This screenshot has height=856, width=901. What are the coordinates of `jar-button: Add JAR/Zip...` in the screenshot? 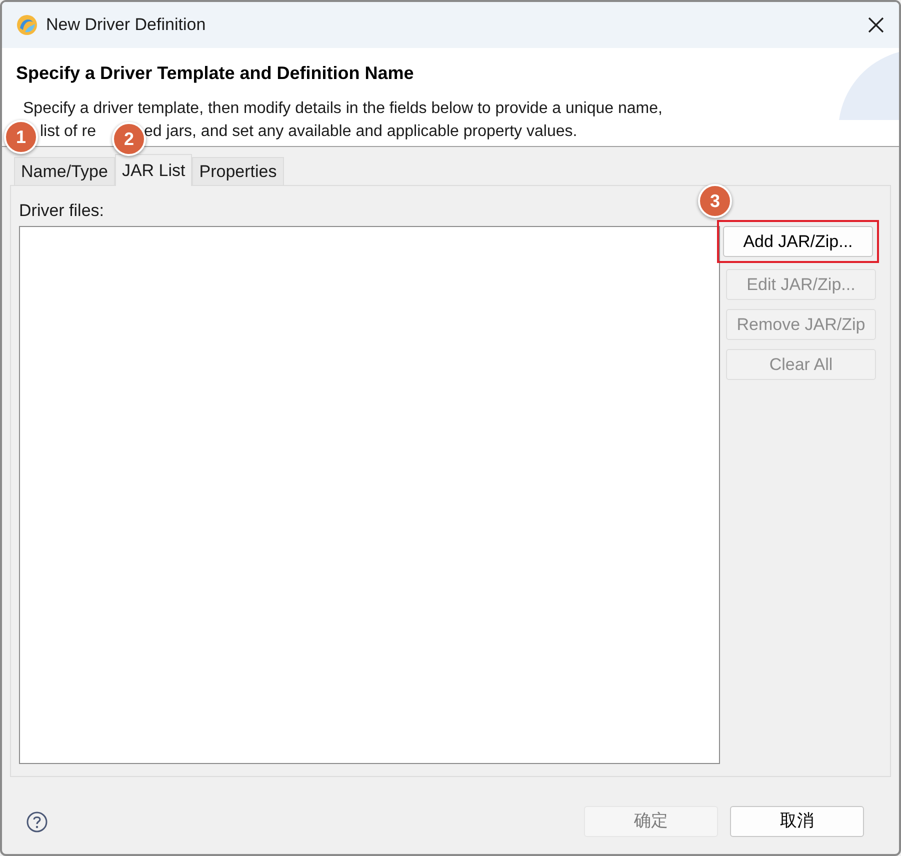 It's located at (798, 241).